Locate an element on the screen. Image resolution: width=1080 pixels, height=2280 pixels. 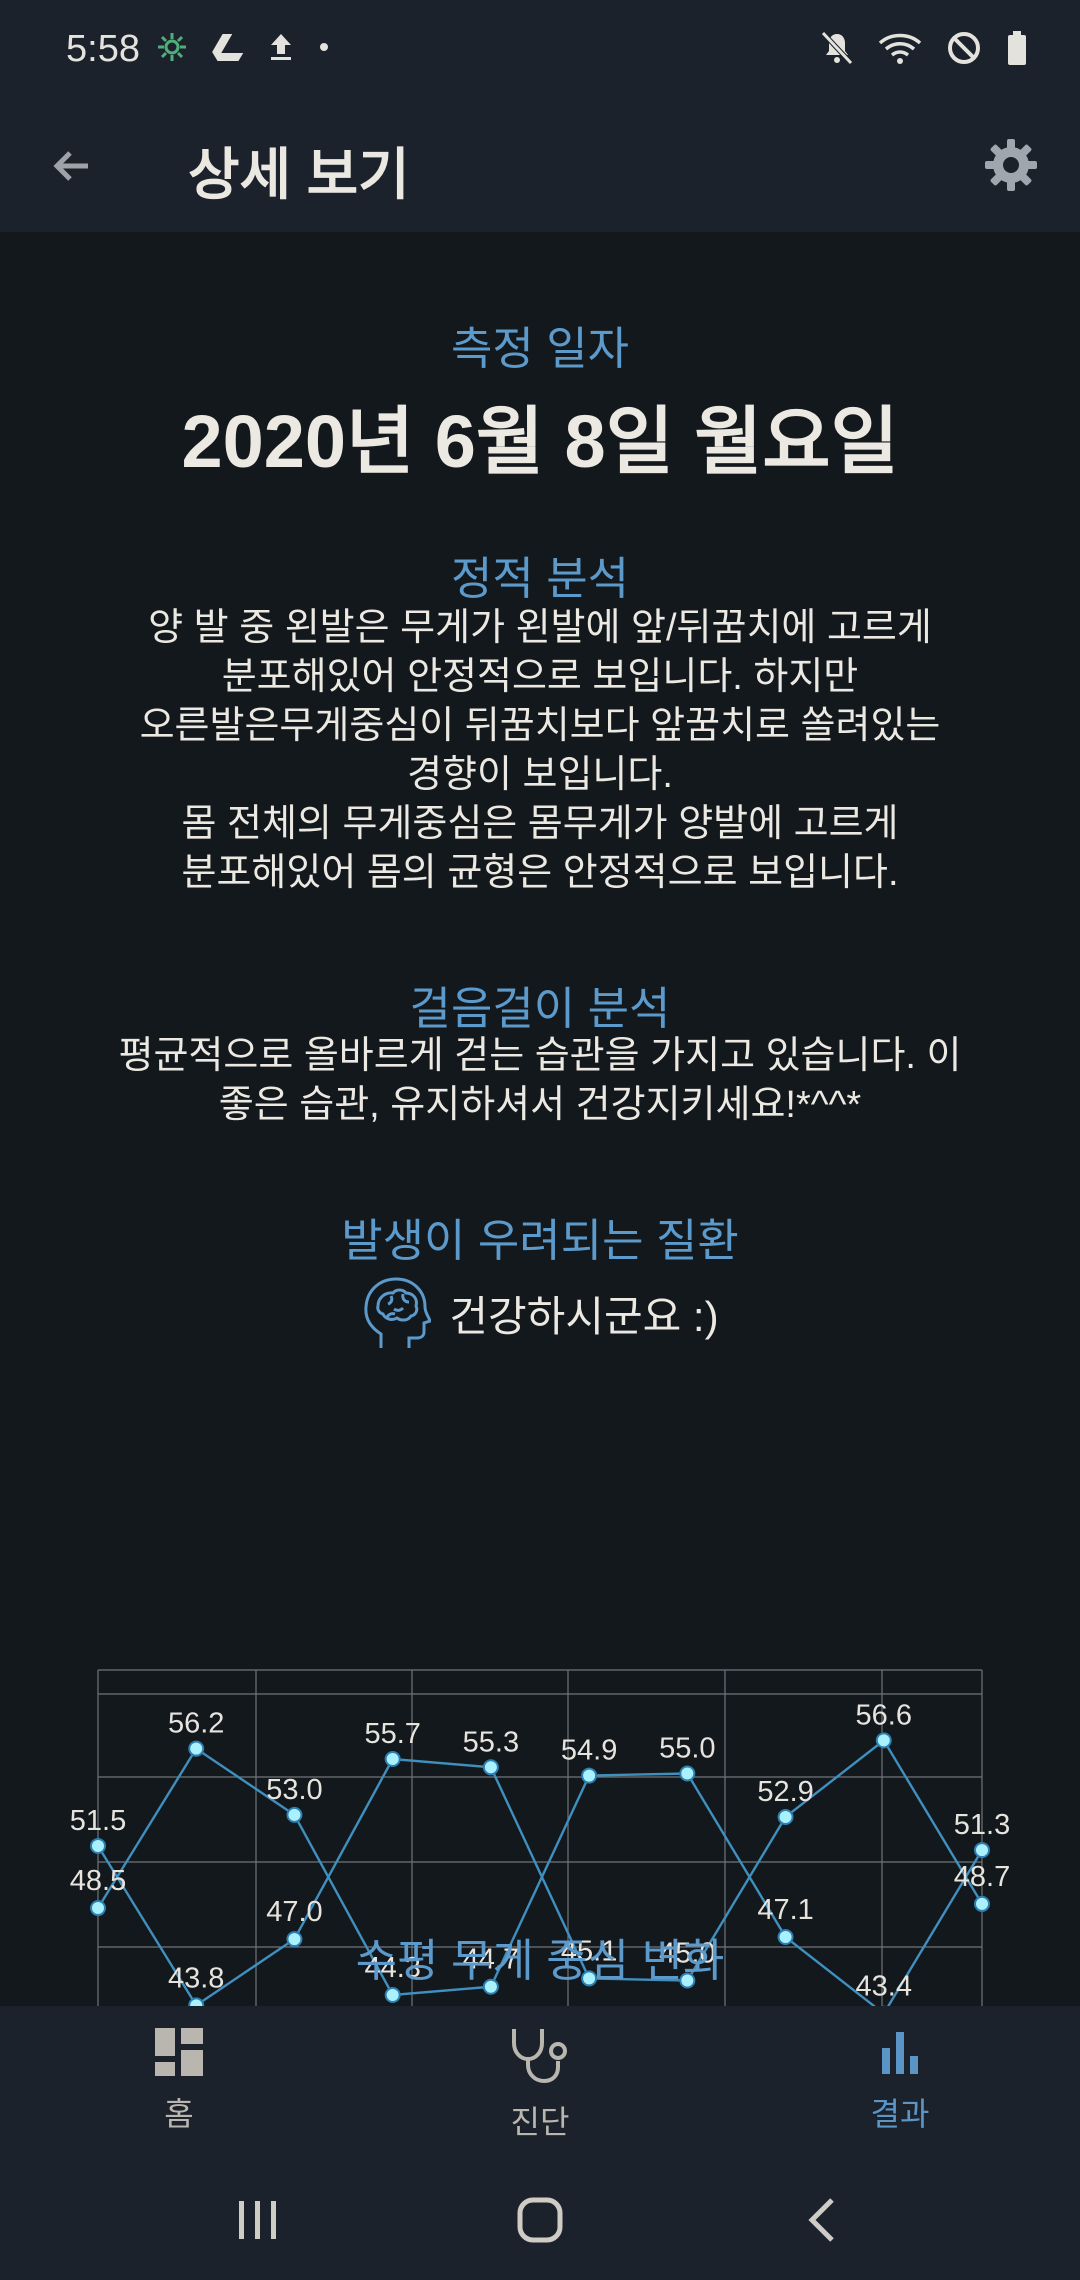
pinwheel-icon is located at coordinates (172, 49).